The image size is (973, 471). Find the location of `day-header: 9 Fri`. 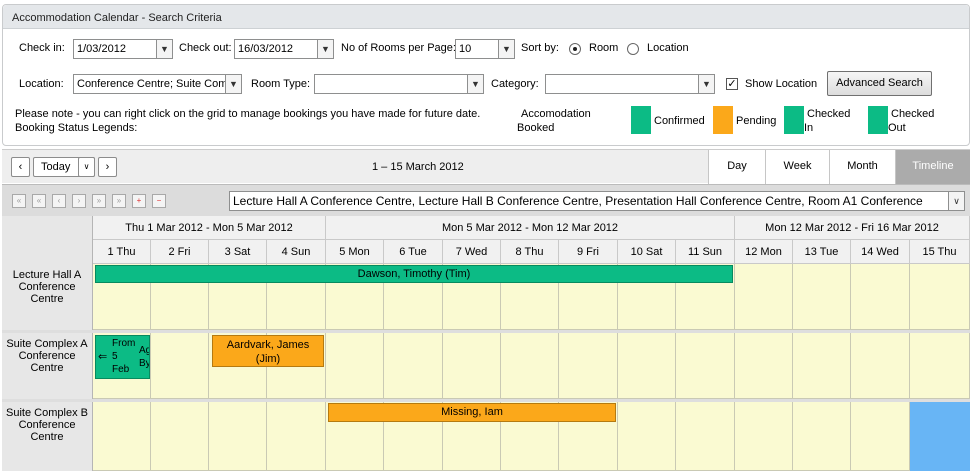

day-header: 9 Fri is located at coordinates (588, 252).